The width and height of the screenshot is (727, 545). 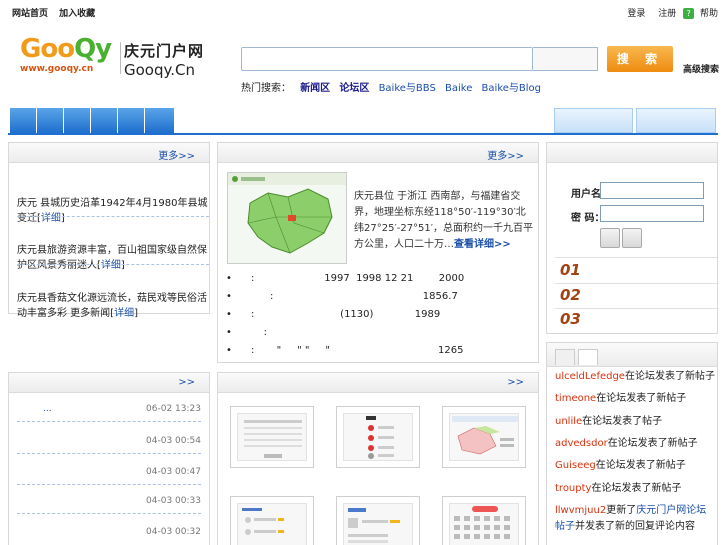 I want to click on activity-user: troupty, so click(x=573, y=488).